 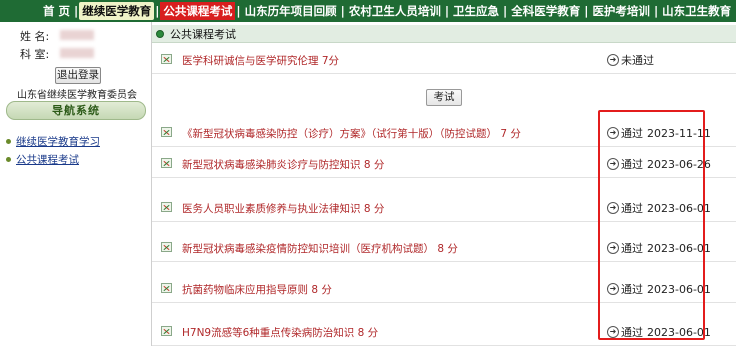 What do you see at coordinates (77, 35) in the screenshot?
I see `name-value-redacted` at bounding box center [77, 35].